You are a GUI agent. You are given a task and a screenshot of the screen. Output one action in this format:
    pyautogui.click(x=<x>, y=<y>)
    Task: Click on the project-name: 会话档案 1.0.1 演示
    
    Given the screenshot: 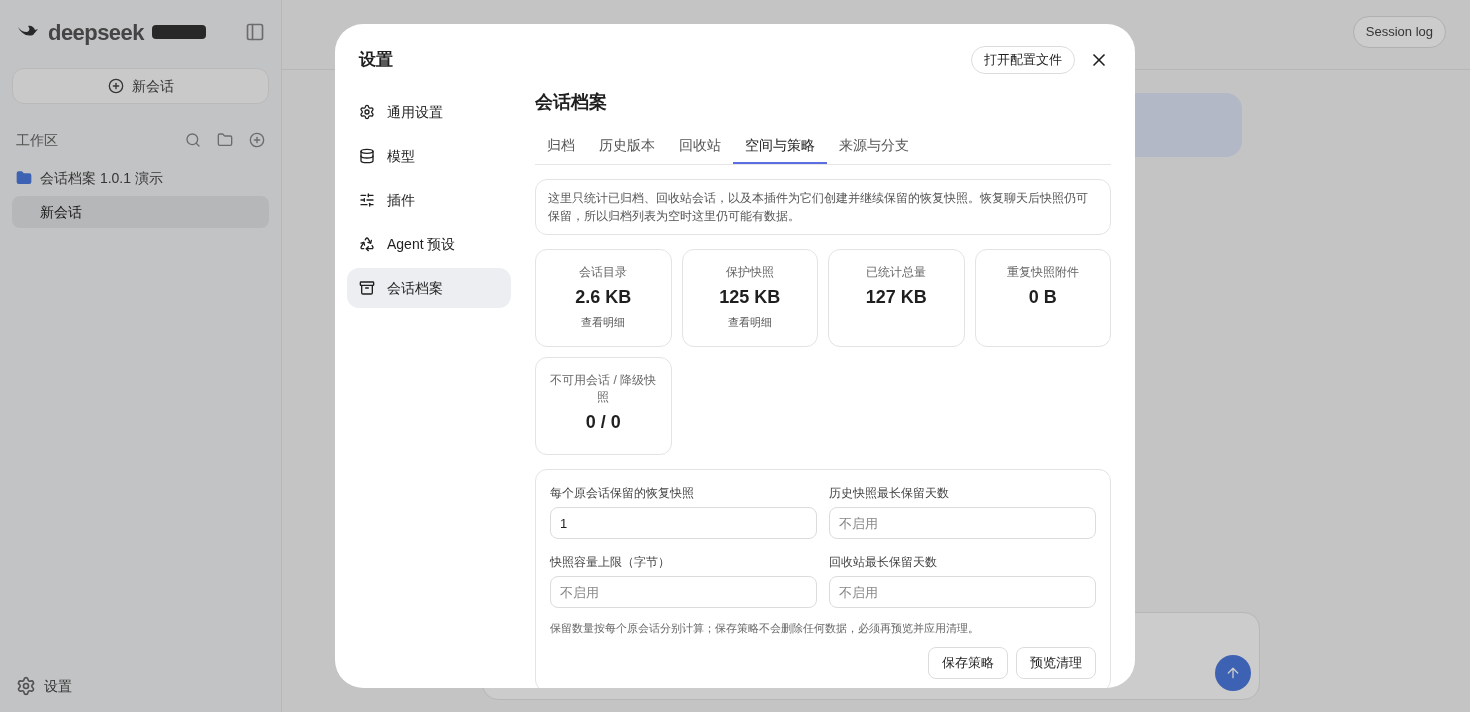 What is the action you would take?
    pyautogui.click(x=101, y=178)
    